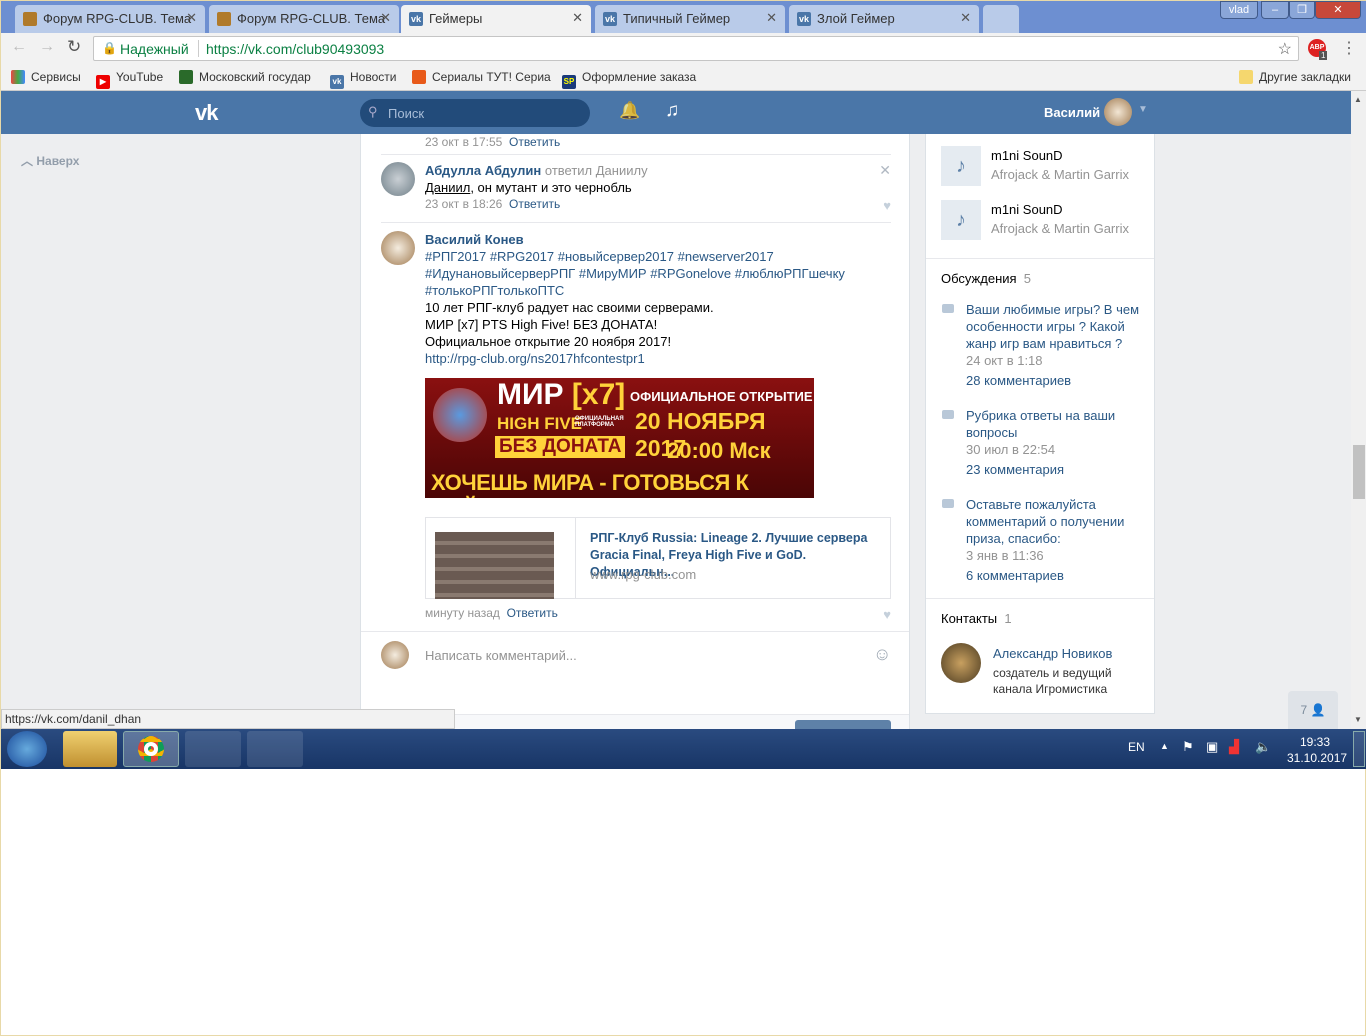 The height and width of the screenshot is (1036, 1366). What do you see at coordinates (1302, 10) in the screenshot?
I see `restore-button: ❐` at bounding box center [1302, 10].